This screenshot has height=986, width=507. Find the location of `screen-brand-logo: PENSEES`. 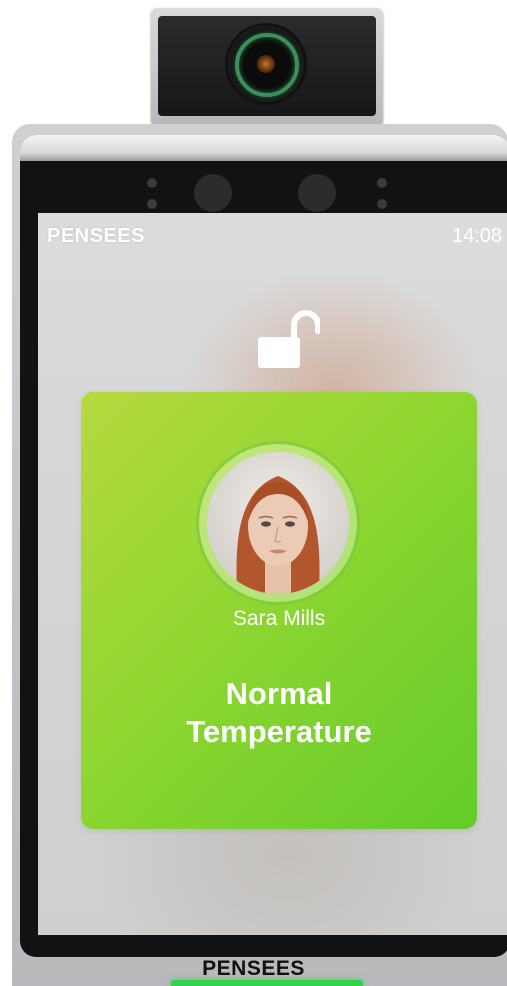

screen-brand-logo: PENSEES is located at coordinates (96, 236).